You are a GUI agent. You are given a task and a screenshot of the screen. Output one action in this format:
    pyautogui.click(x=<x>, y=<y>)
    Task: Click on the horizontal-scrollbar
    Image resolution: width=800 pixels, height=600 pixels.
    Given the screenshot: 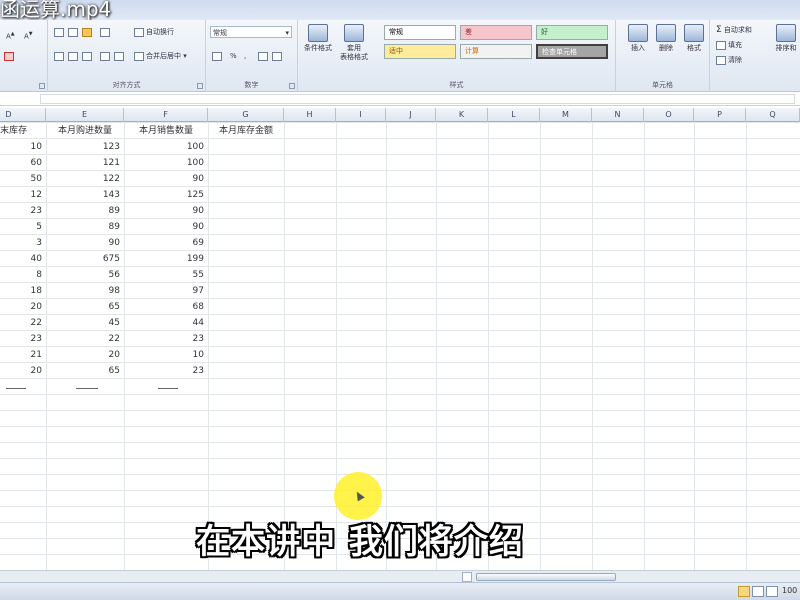 What is the action you would take?
    pyautogui.click(x=400, y=576)
    